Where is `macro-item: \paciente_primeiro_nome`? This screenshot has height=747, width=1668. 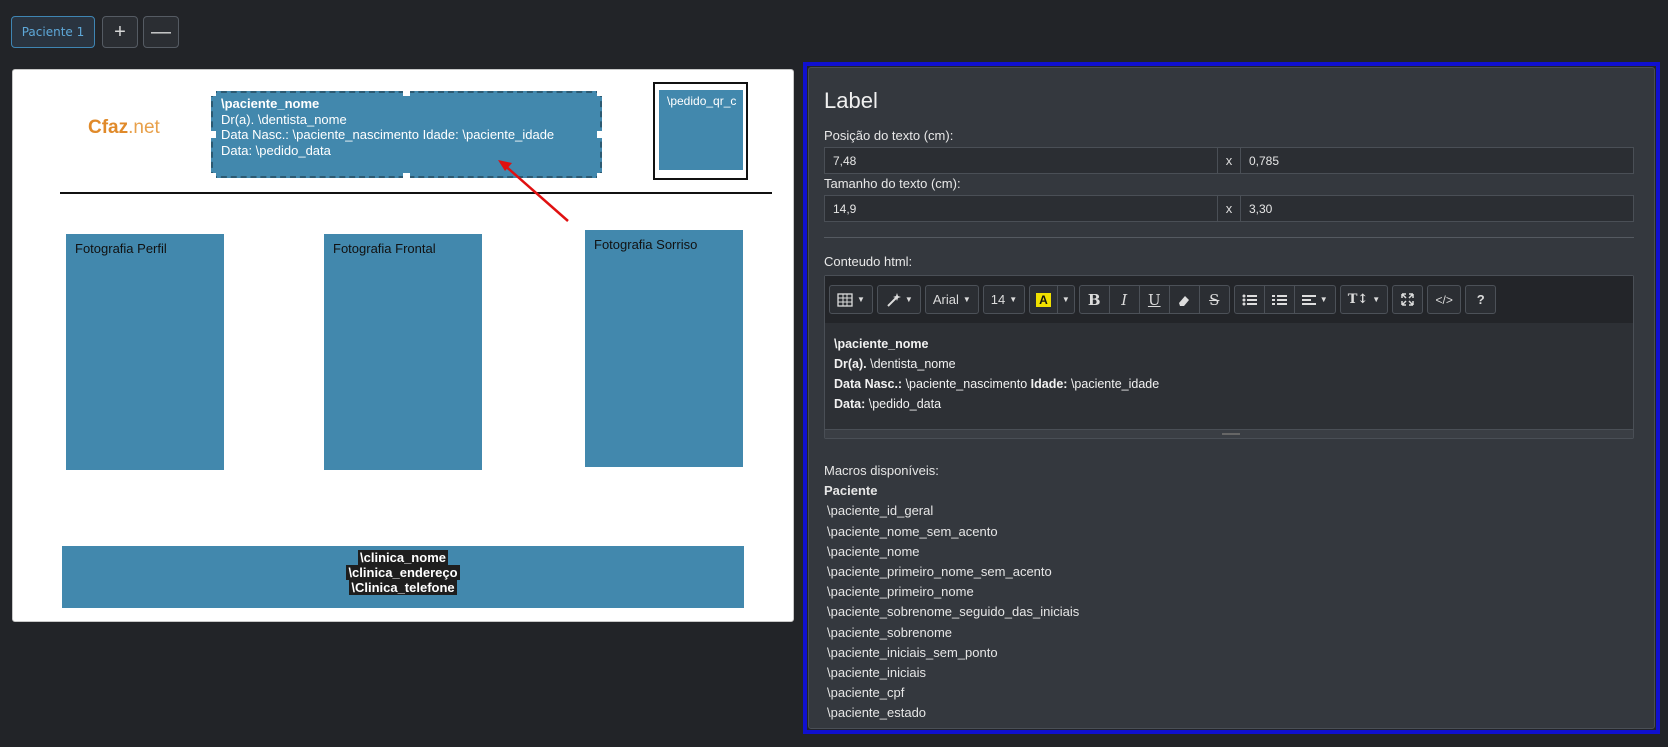
macro-item: \paciente_primeiro_nome is located at coordinates (900, 592).